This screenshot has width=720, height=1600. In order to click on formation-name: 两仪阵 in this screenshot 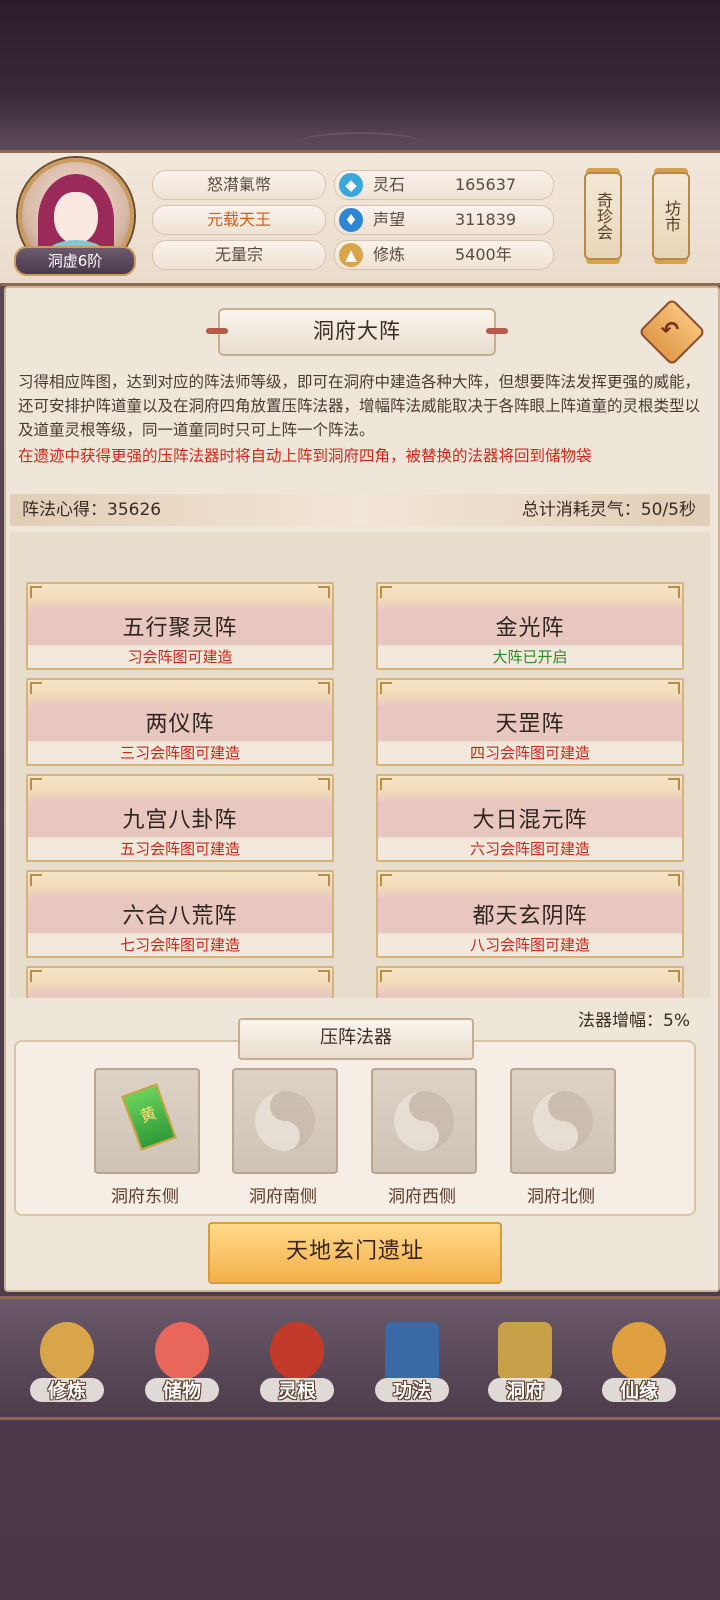, I will do `click(180, 724)`.